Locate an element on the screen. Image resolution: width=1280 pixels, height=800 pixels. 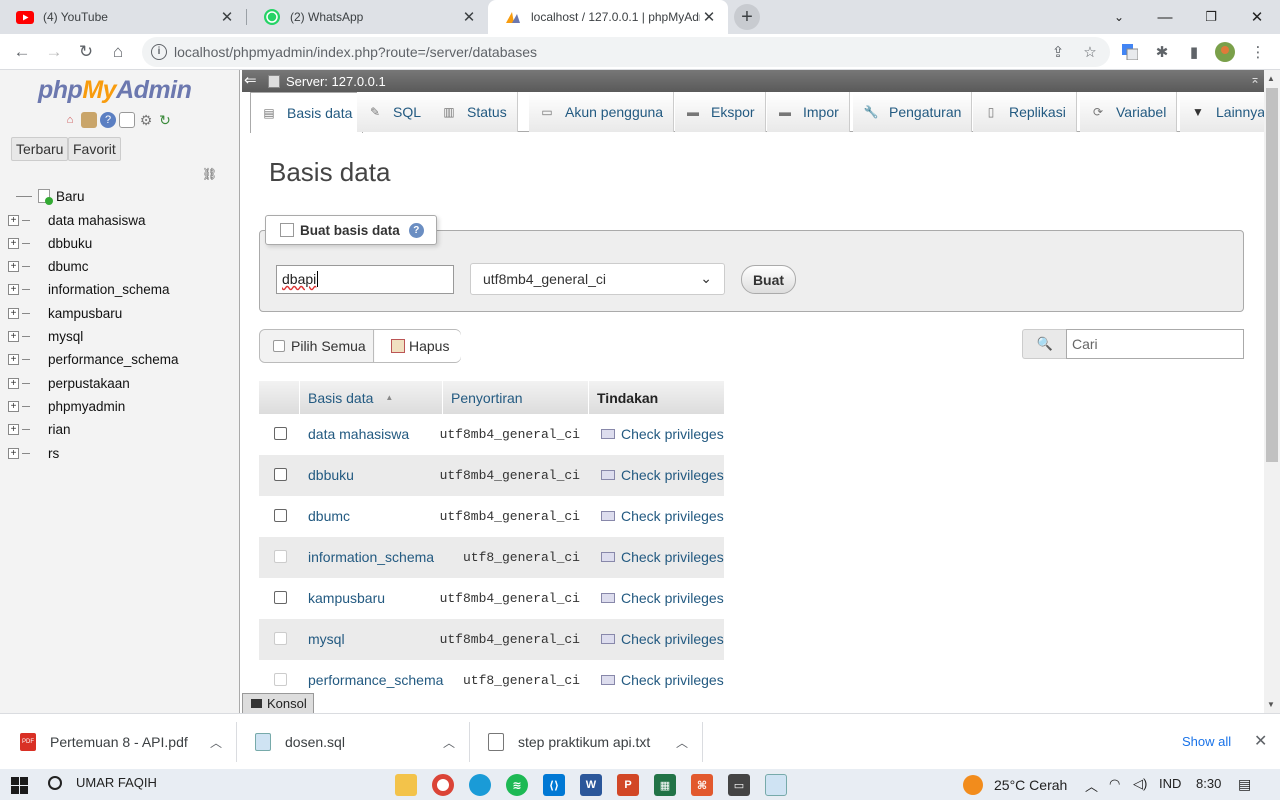
tab-databases: ▤ Basis data is located at coordinates (307, 112).